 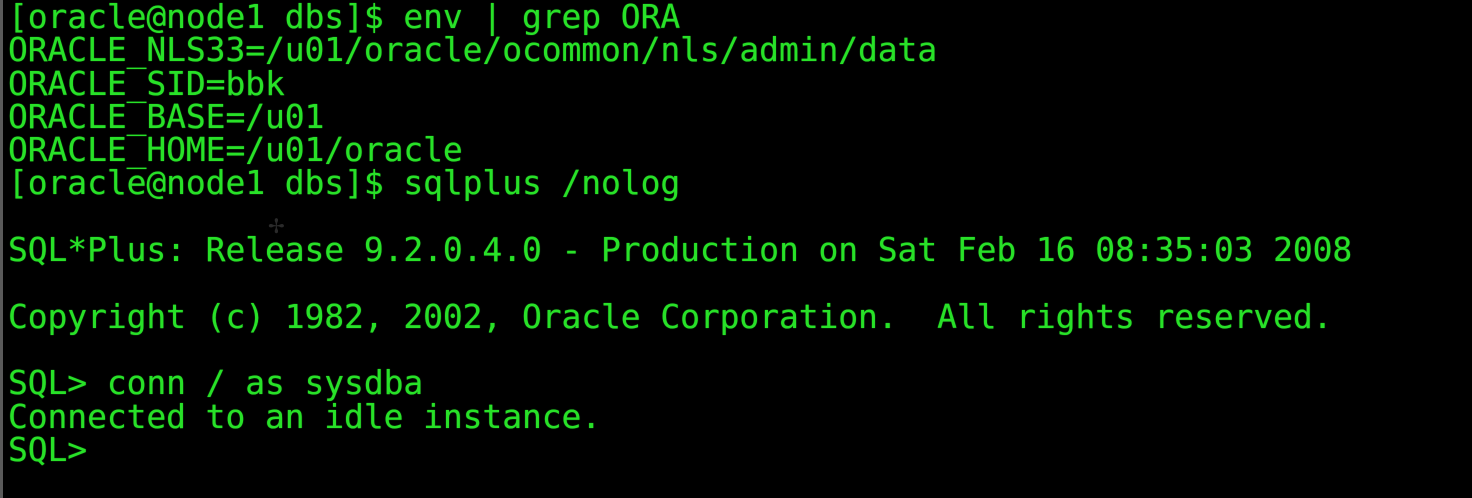 What do you see at coordinates (344, 18) in the screenshot?
I see `terminal-line-1: [oracle@node1 dbs]$ env | grep ORA` at bounding box center [344, 18].